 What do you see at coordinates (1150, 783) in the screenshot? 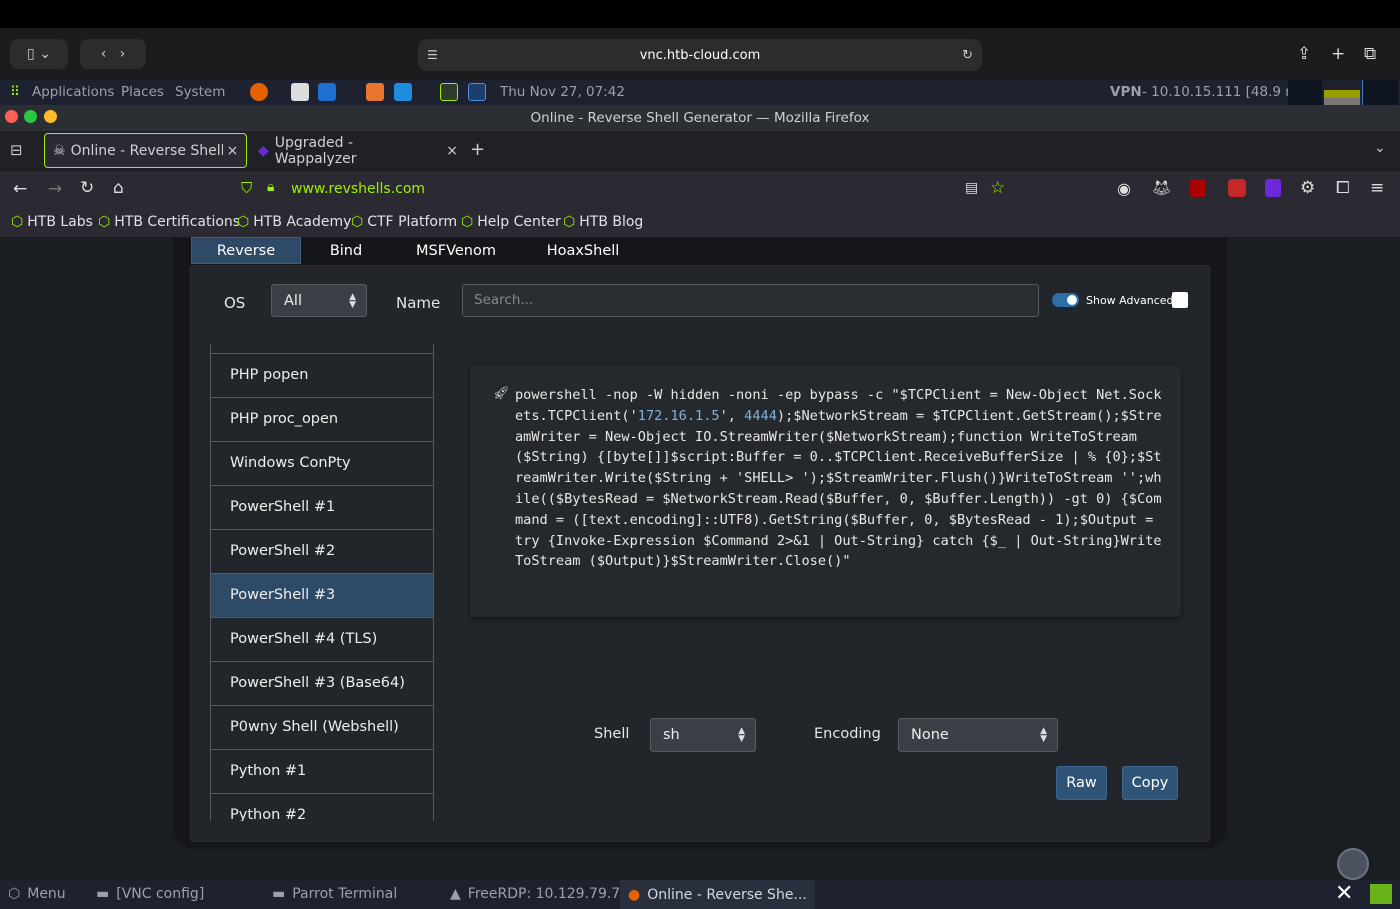
I see `copy-button: Copy` at bounding box center [1150, 783].